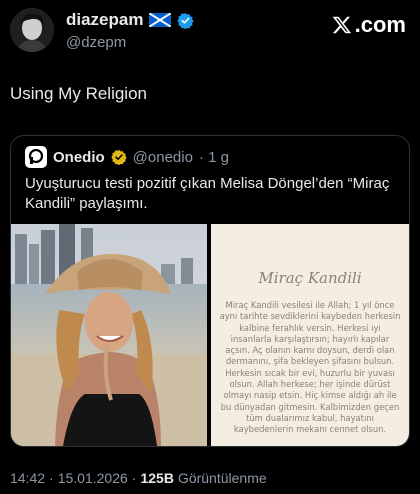 This screenshot has width=420, height=494. Describe the element at coordinates (32, 30) in the screenshot. I see `avatar` at that location.